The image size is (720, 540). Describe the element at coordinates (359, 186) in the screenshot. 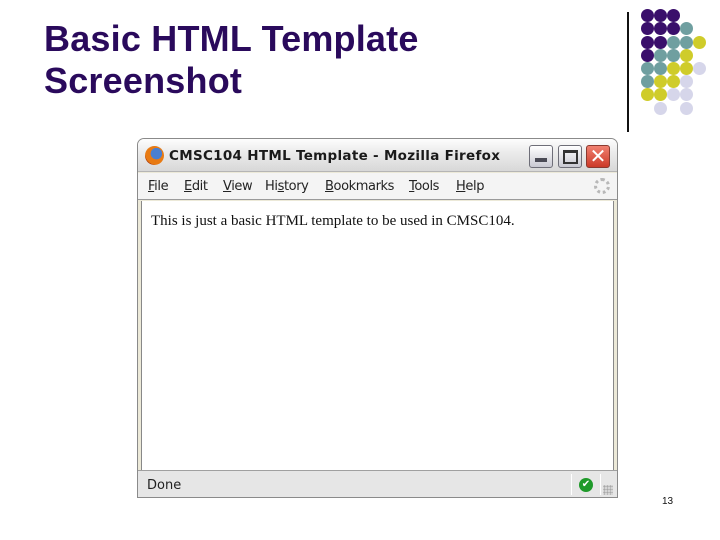

I see `menu-bookmarks: Bookmarks` at that location.